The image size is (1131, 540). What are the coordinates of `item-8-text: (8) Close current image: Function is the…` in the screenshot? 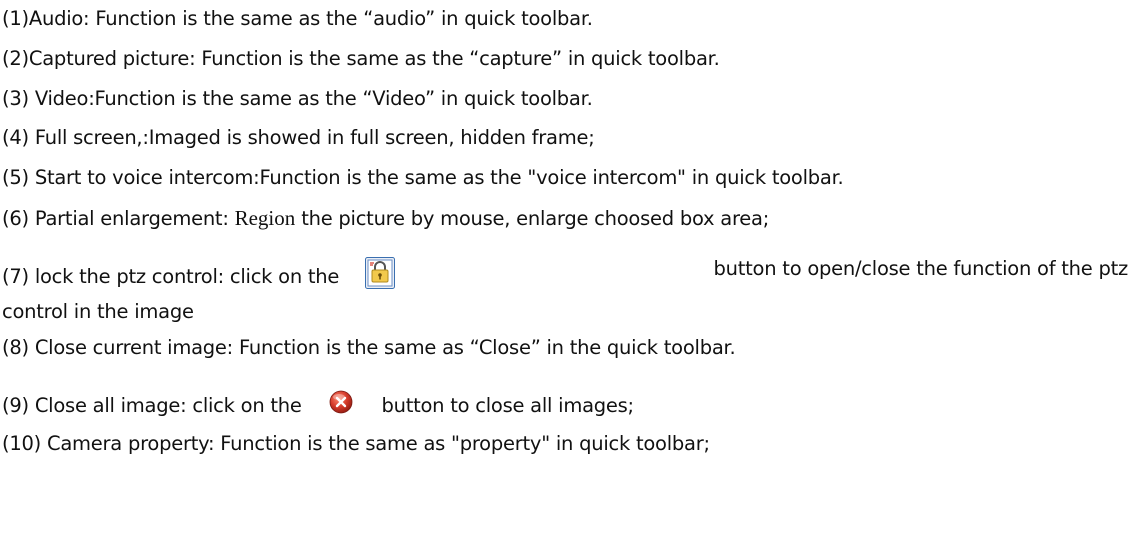 It's located at (369, 347).